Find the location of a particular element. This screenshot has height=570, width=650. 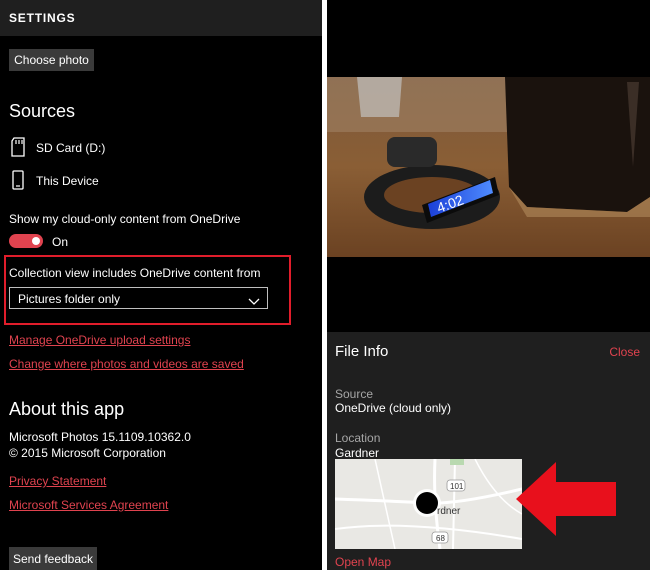

source-item-sd-card: SD Card (D:) is located at coordinates (134, 148).